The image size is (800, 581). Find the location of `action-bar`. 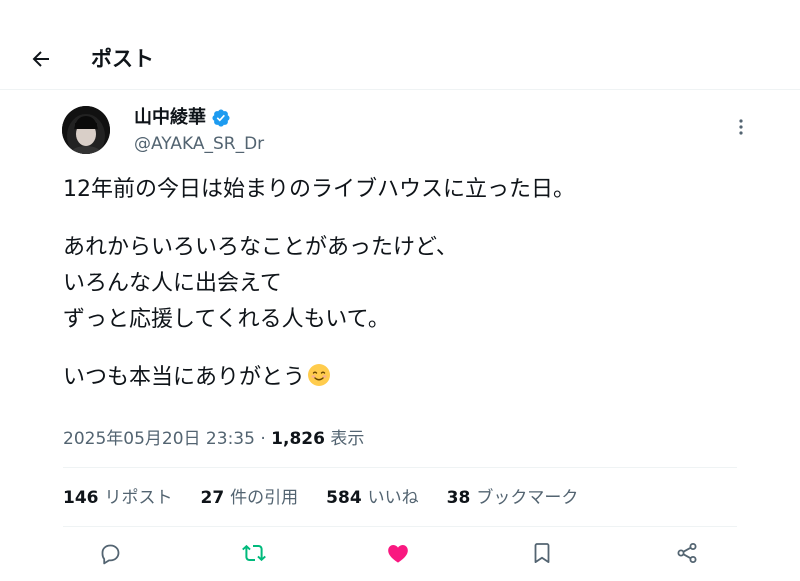

action-bar is located at coordinates (403, 556).